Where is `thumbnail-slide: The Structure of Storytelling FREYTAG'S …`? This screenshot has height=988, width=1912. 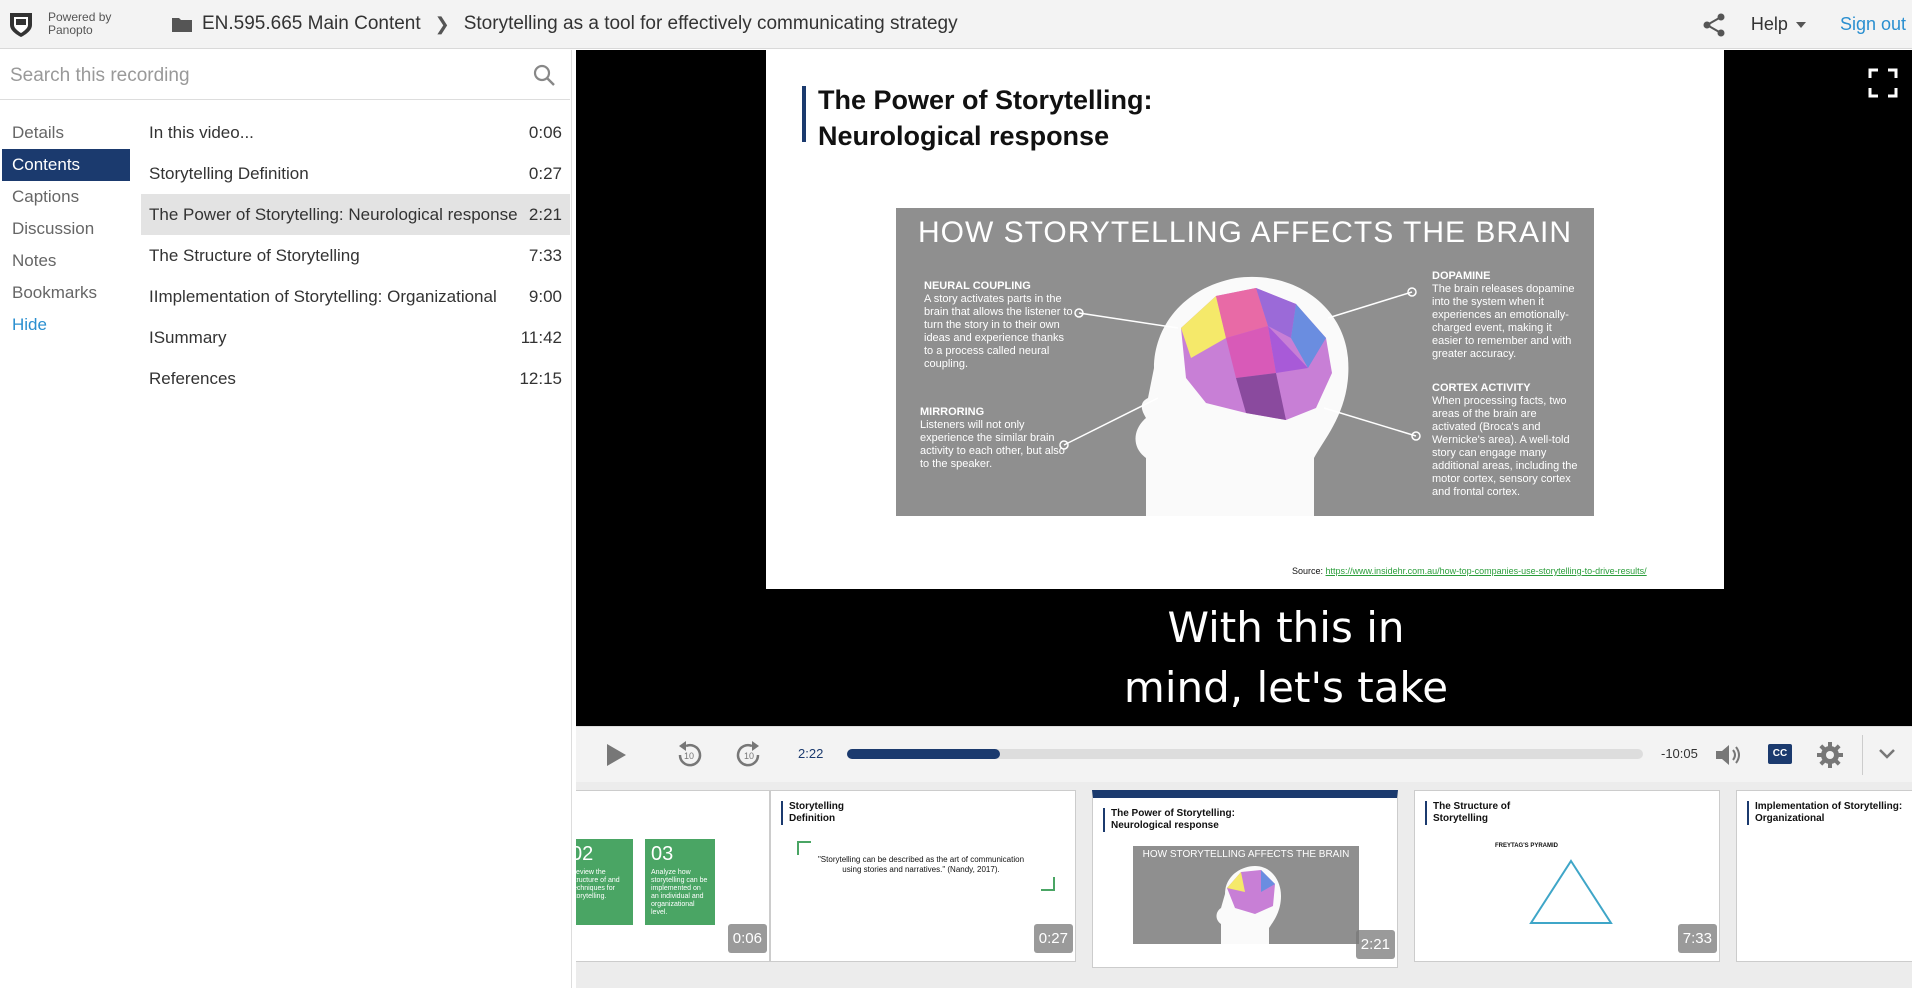 thumbnail-slide: The Structure of Storytelling FREYTAG'S … is located at coordinates (1567, 876).